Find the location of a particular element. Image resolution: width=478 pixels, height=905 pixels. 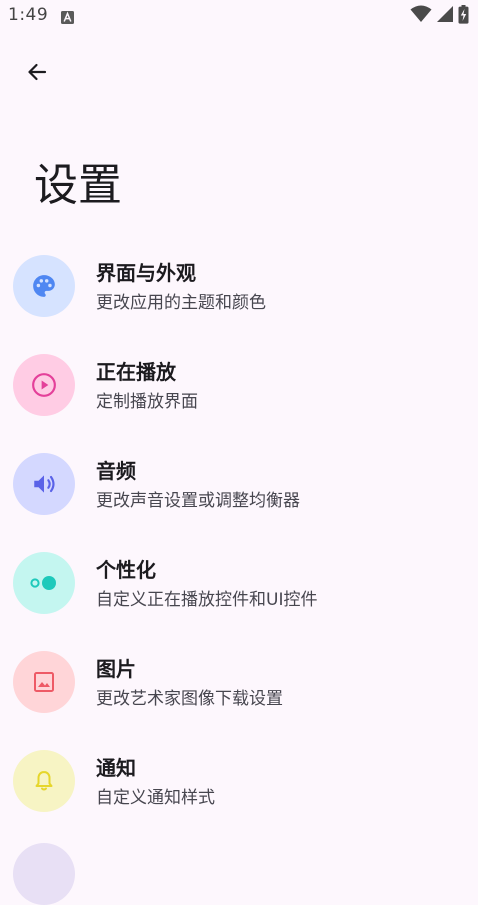

play-circle-icon is located at coordinates (44, 385).